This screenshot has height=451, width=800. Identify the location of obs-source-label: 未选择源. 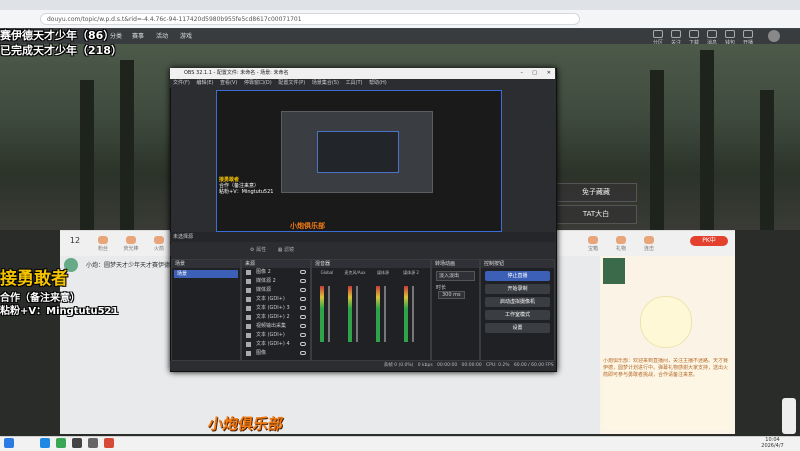
(362, 237).